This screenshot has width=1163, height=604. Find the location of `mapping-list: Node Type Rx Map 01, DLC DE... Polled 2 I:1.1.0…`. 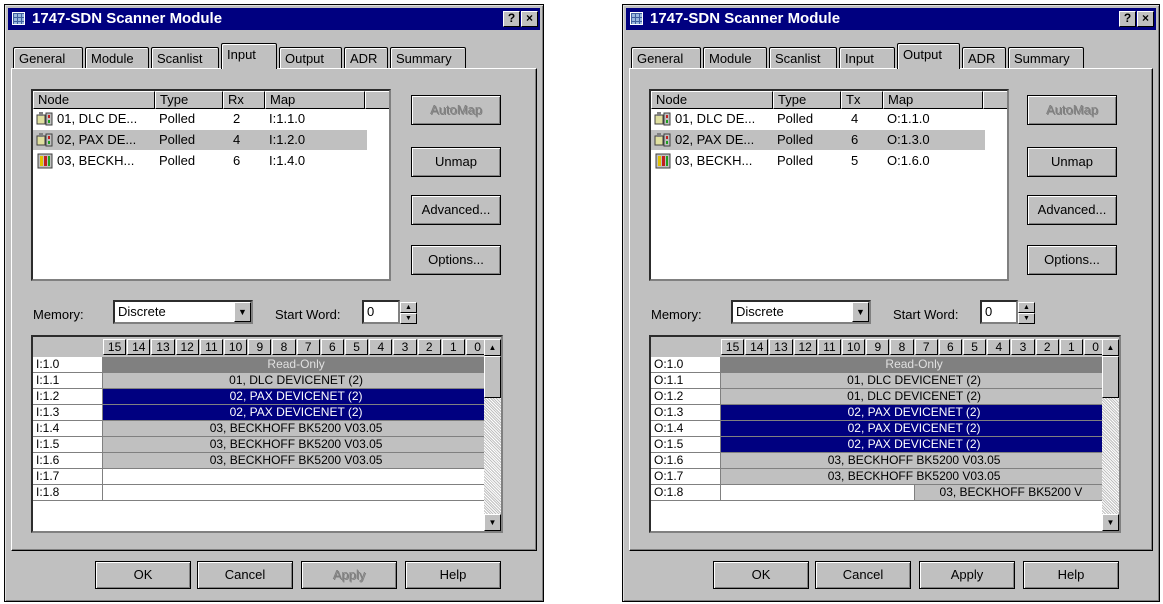

mapping-list: Node Type Rx Map 01, DLC DE... Polled 2 I:1.1.0… is located at coordinates (211, 185).